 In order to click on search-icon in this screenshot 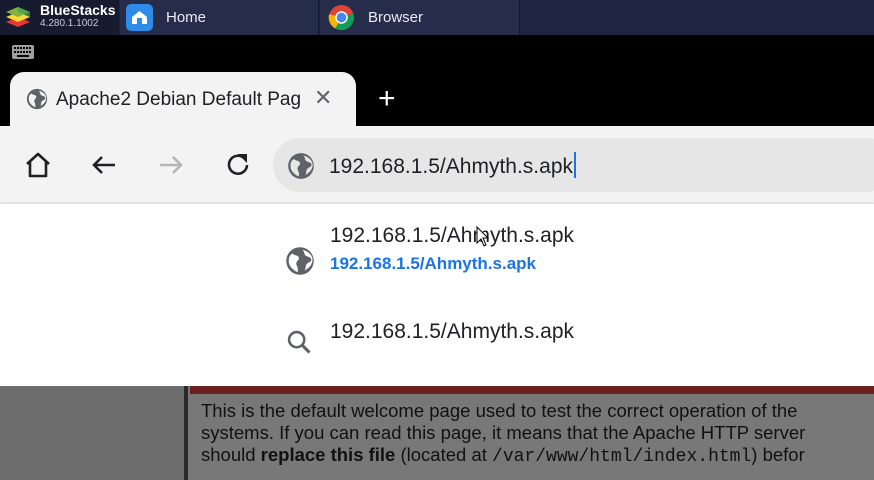, I will do `click(299, 342)`.